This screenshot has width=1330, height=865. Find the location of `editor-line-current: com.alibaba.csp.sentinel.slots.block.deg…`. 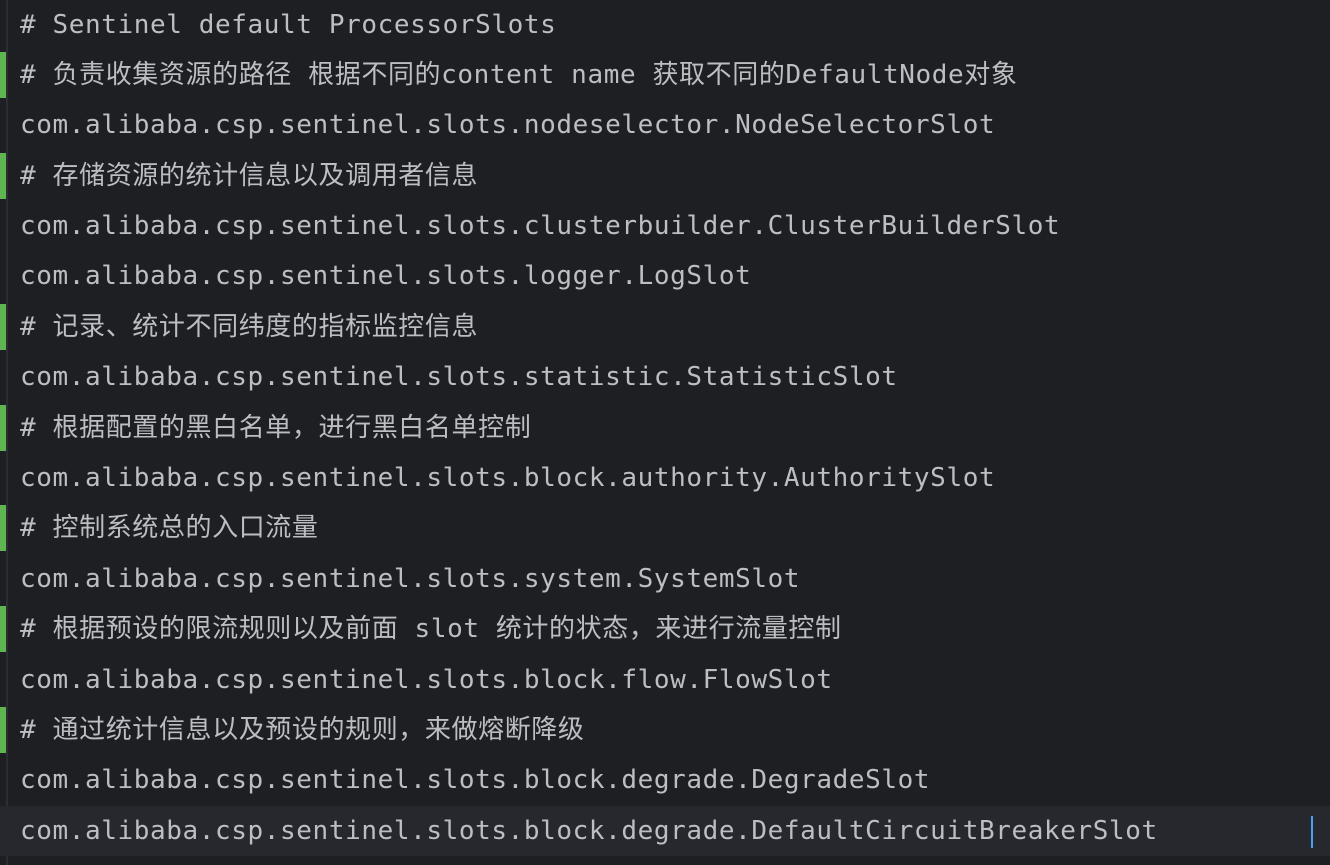

editor-line-current: com.alibaba.csp.sentinel.slots.block.deg… is located at coordinates (665, 831).